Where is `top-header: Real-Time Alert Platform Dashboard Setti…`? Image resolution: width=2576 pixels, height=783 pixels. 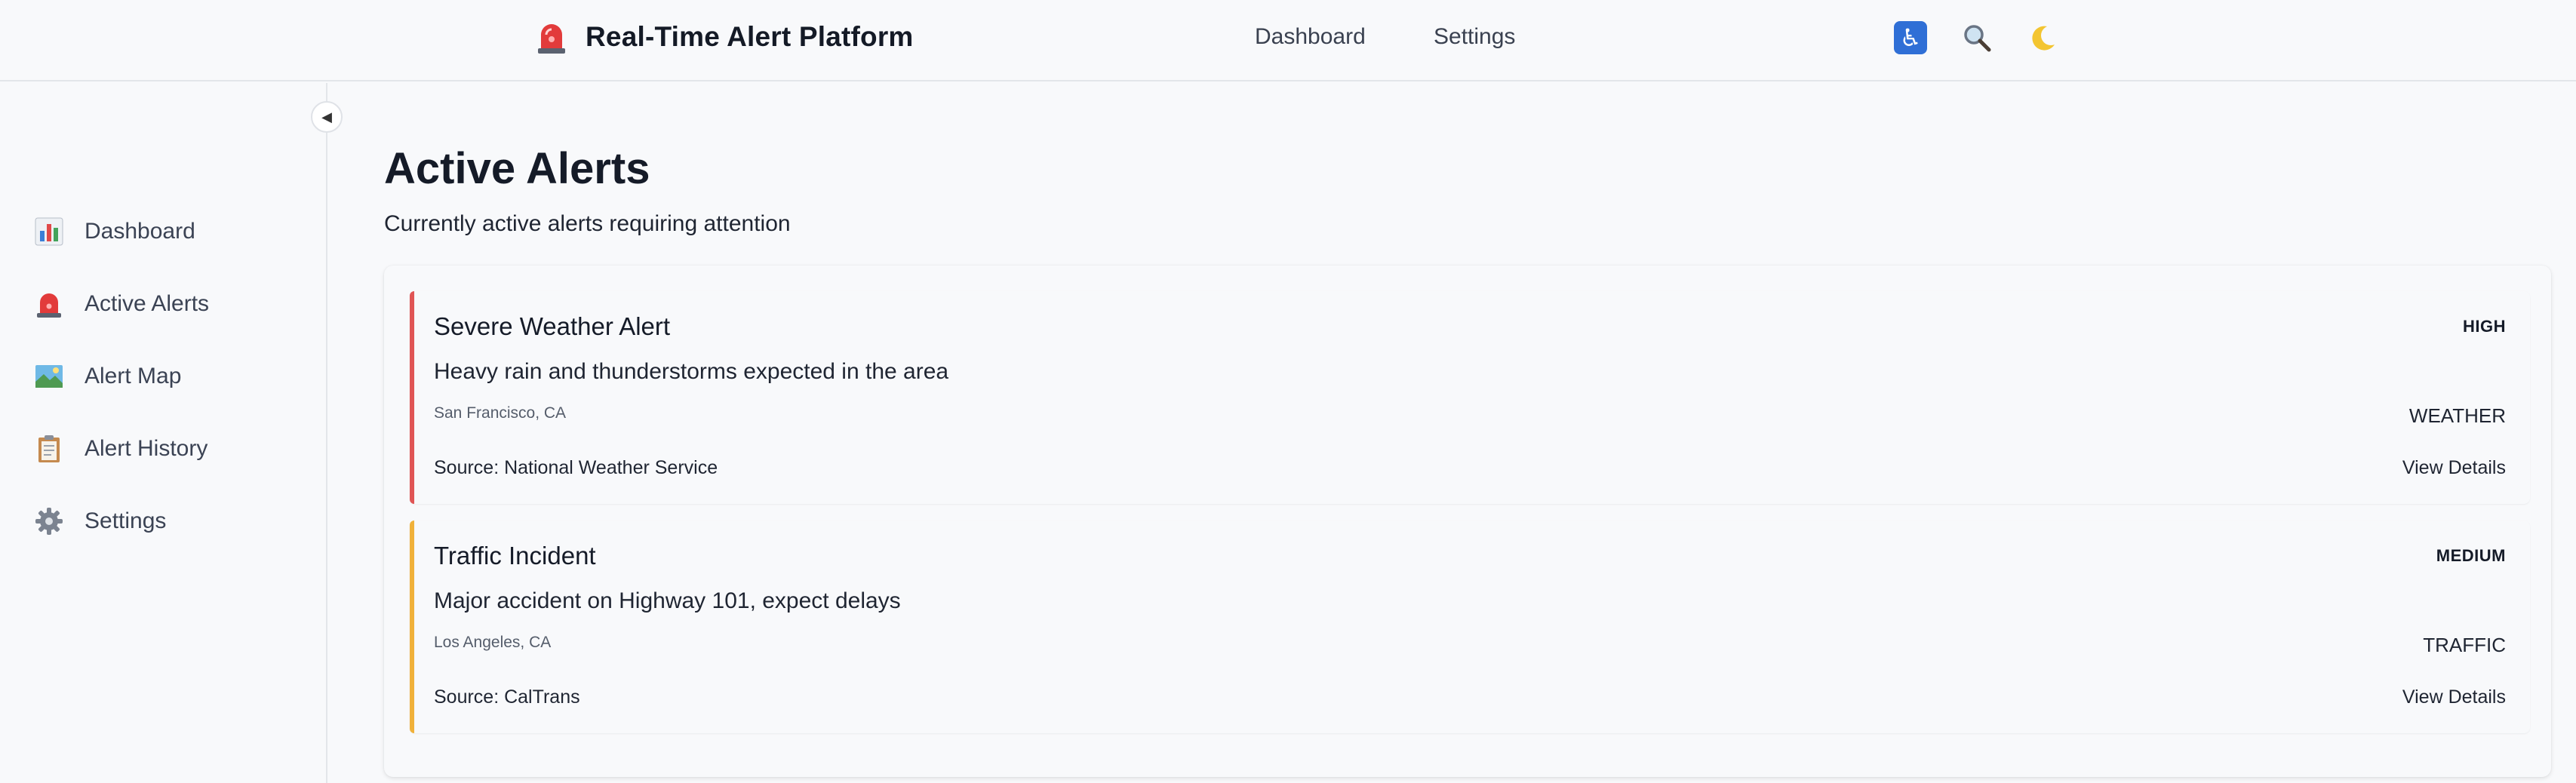 top-header: Real-Time Alert Platform Dashboard Setti… is located at coordinates (1288, 40).